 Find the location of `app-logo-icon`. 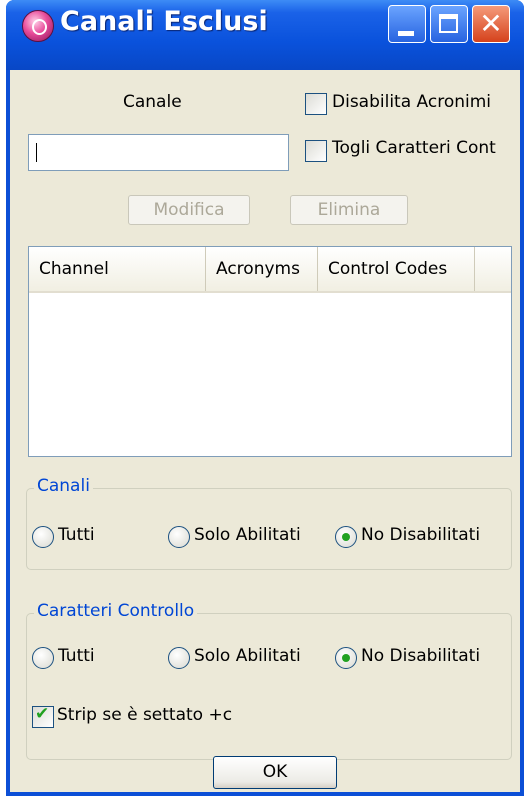

app-logo-icon is located at coordinates (38, 26).